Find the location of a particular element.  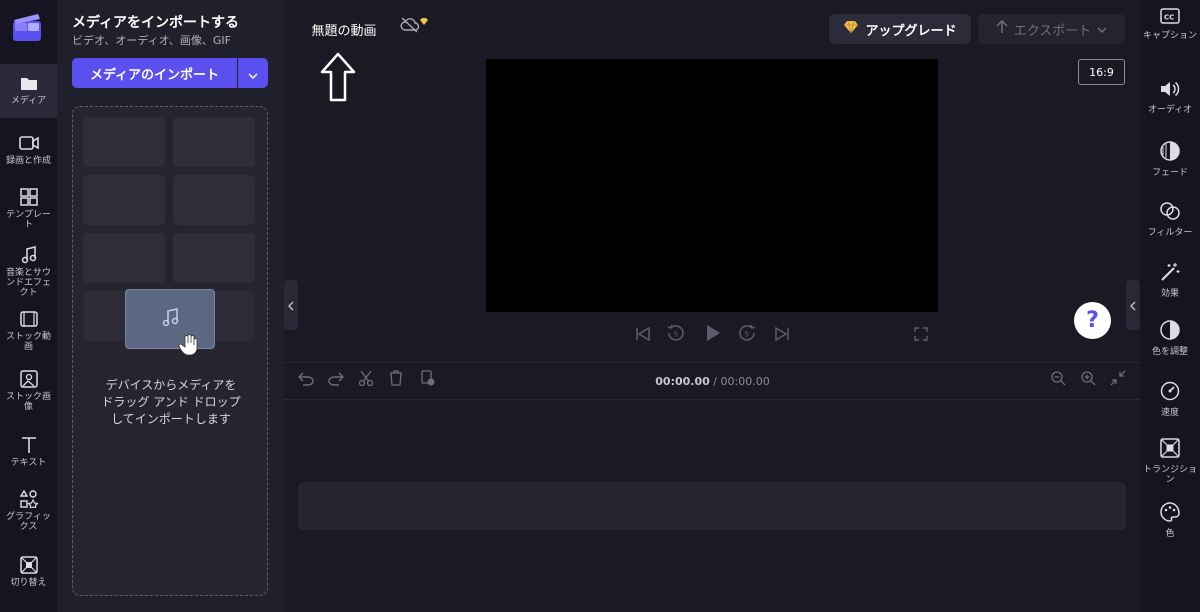

undo-icon is located at coordinates (306, 380).